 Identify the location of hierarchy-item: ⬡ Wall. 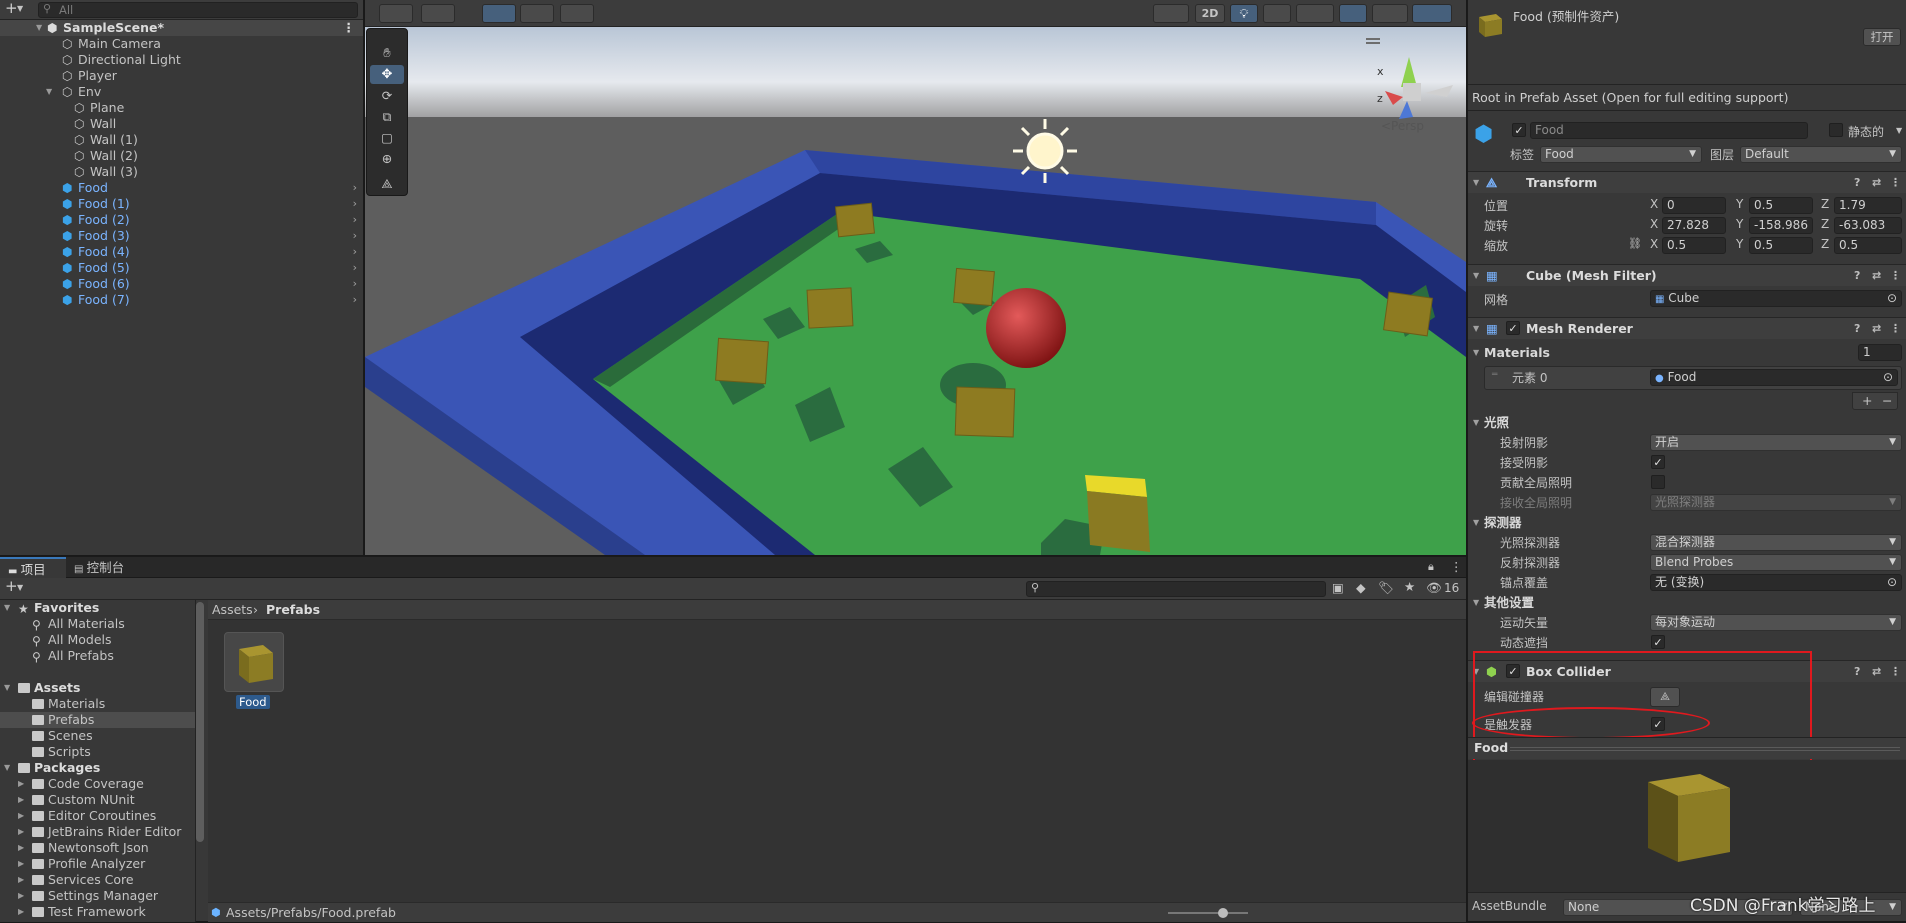
(181, 124).